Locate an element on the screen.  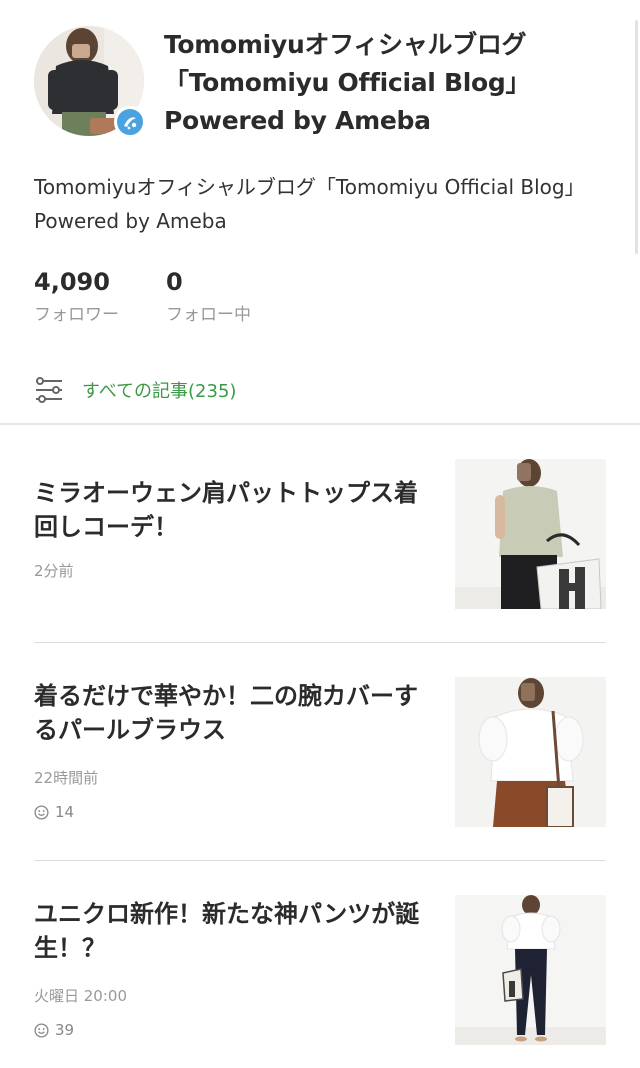
section-divider is located at coordinates (320, 424).